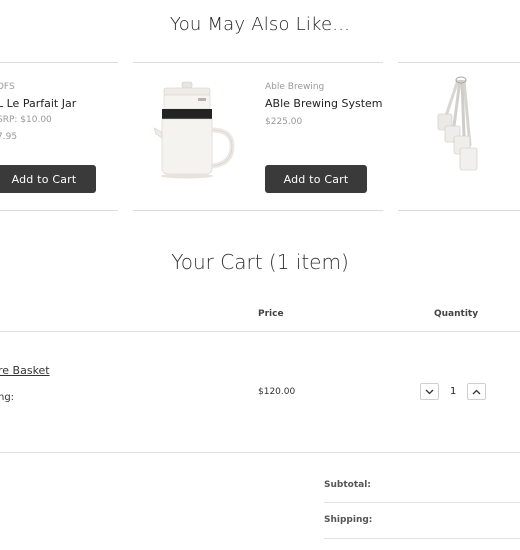 This screenshot has width=520, height=550. What do you see at coordinates (260, 331) in the screenshot?
I see `table-header-divider` at bounding box center [260, 331].